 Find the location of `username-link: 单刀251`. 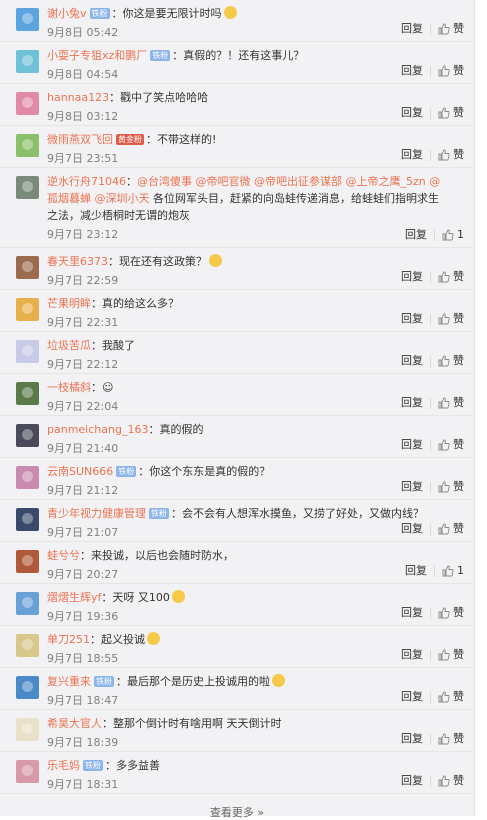

username-link: 单刀251 is located at coordinates (68, 639).